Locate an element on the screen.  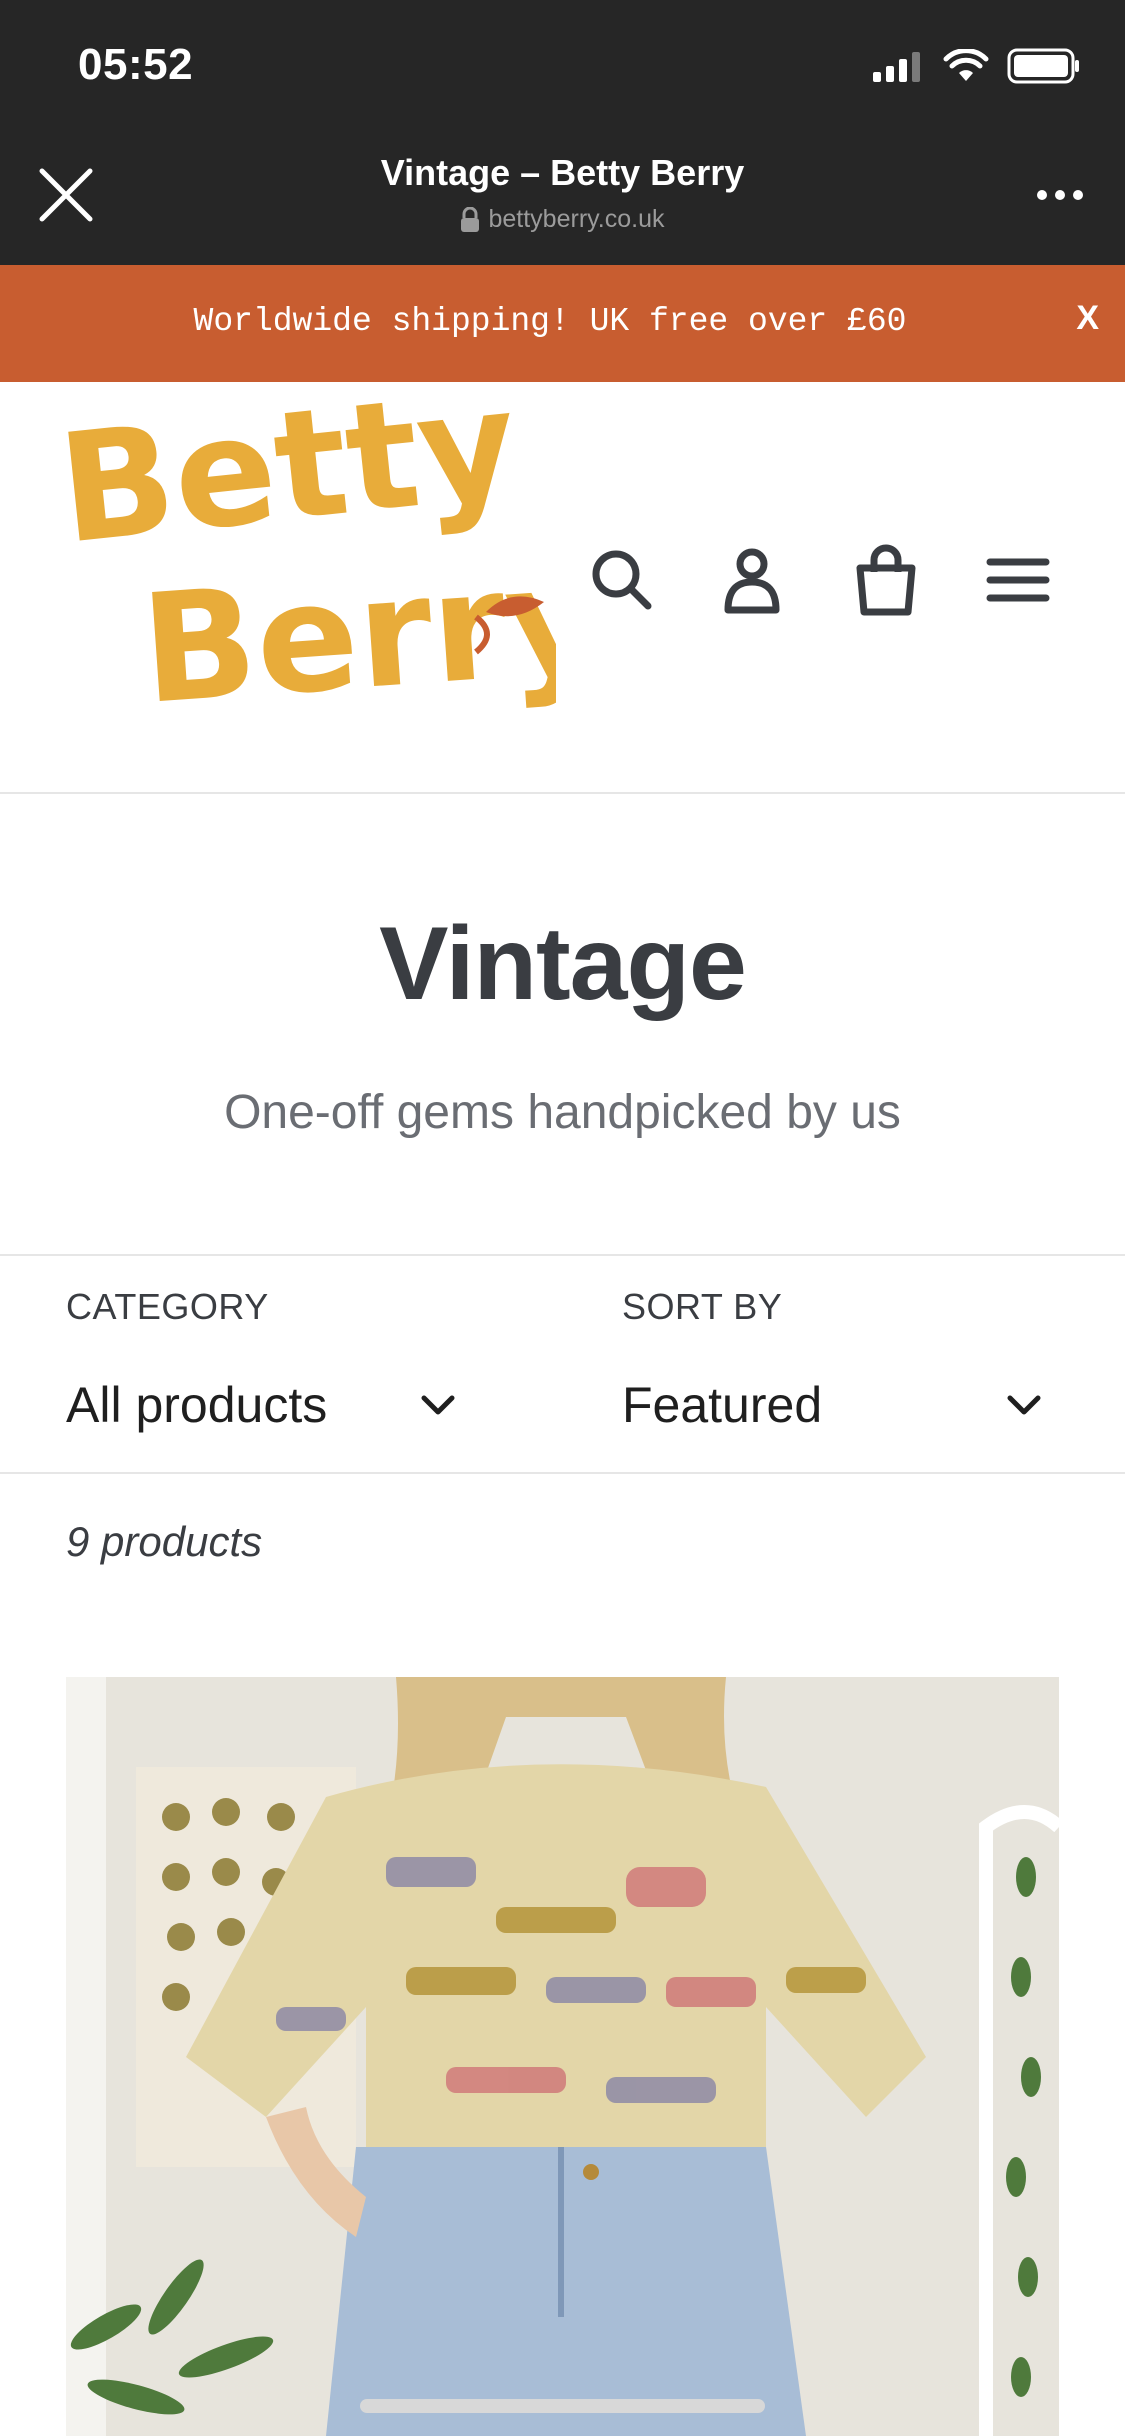
betty-berry-logo: Betty Berry is located at coordinates (311, 572).